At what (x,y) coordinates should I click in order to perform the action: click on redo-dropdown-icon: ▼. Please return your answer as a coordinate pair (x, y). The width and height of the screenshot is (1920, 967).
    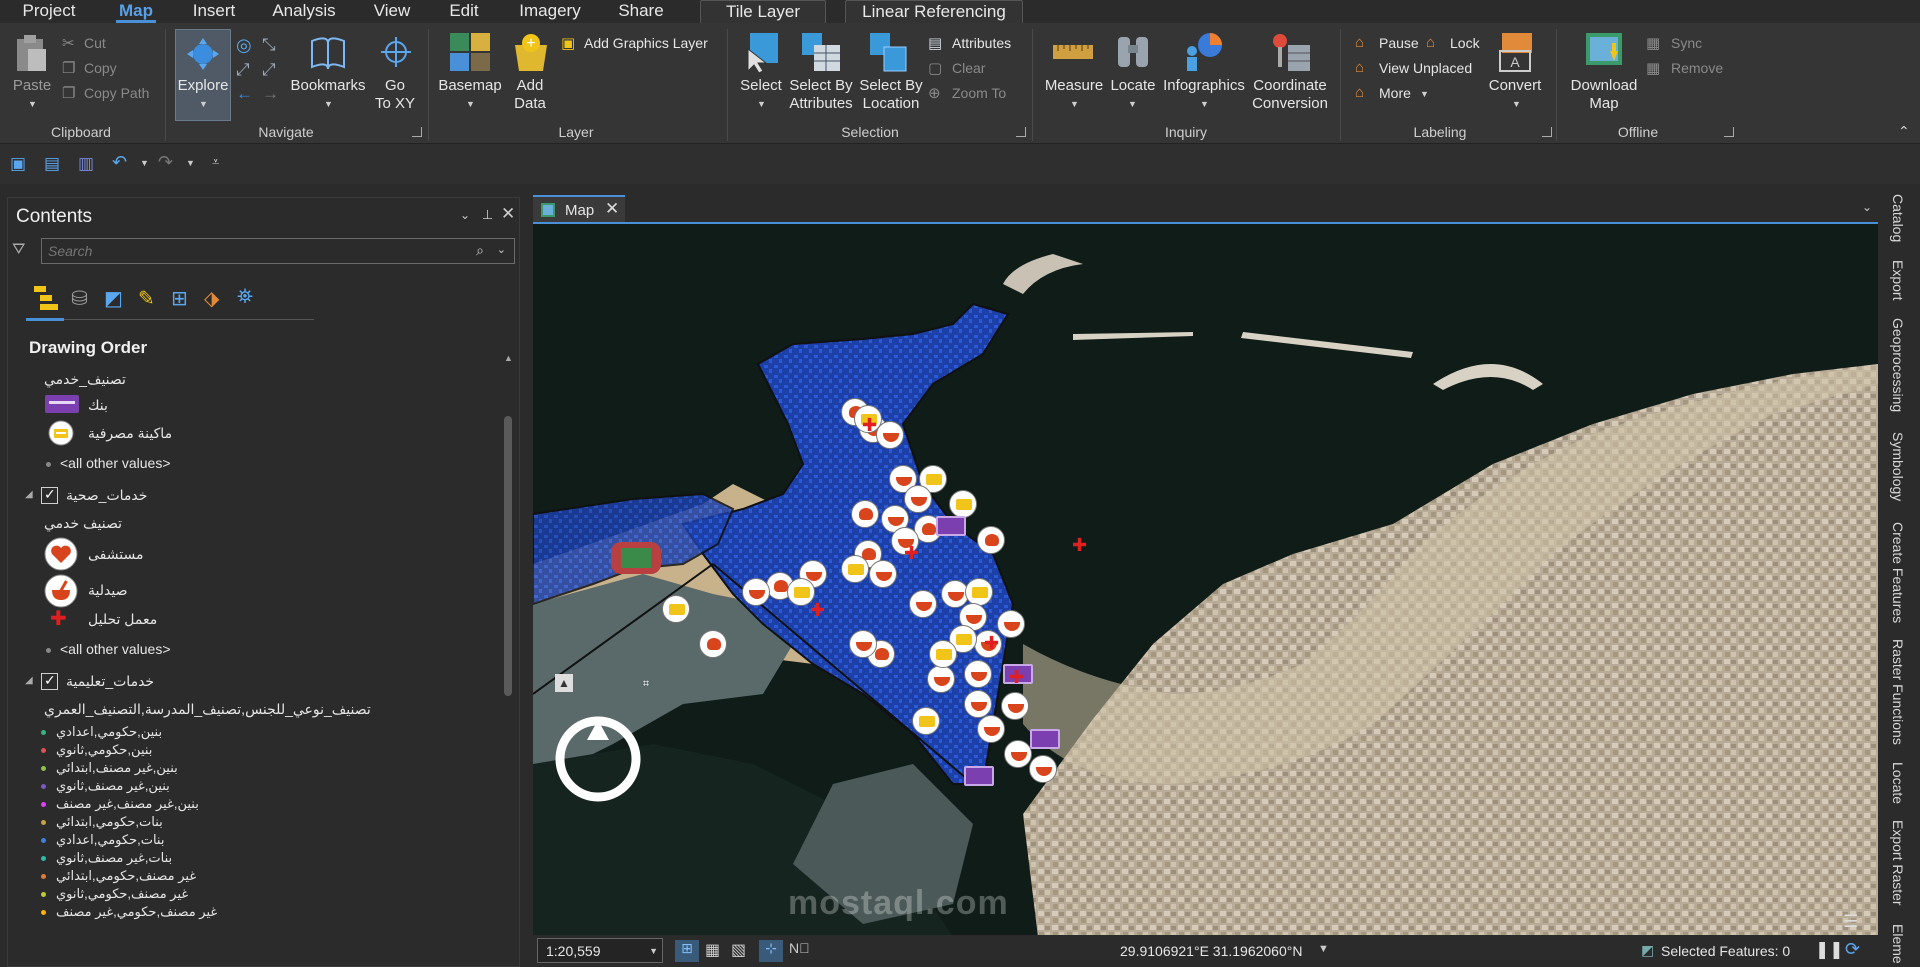
    Looking at the image, I should click on (190, 163).